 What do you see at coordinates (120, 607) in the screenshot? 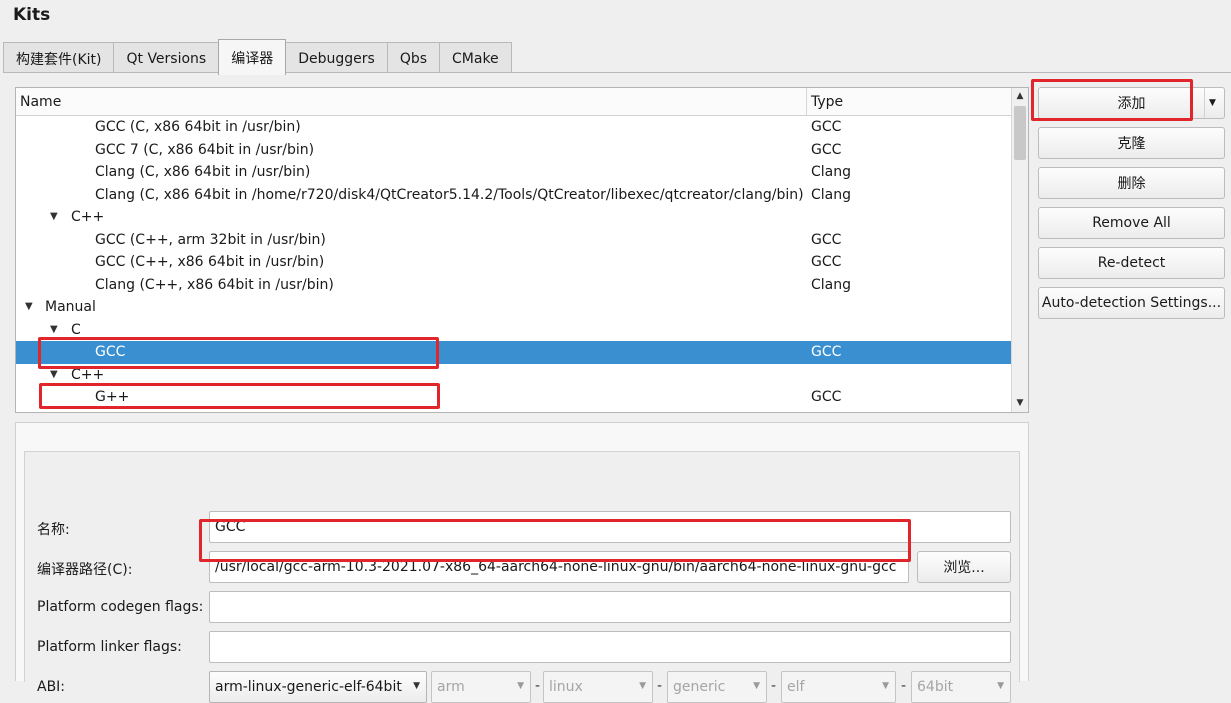
I see `platform-codegen-flags-label: Platform codegen flags:` at bounding box center [120, 607].